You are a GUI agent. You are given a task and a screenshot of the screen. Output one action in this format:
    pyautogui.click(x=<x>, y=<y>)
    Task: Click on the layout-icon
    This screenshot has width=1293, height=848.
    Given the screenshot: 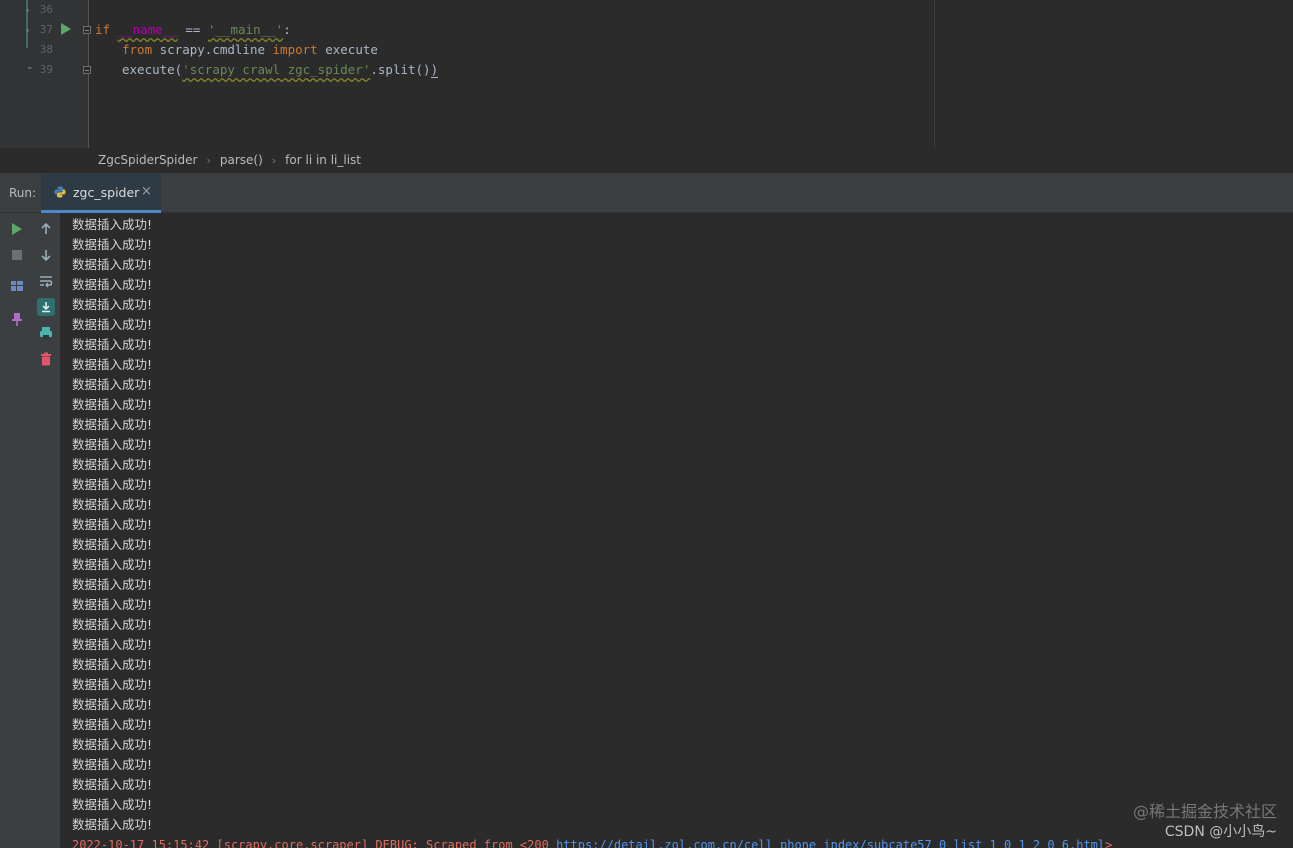 What is the action you would take?
    pyautogui.click(x=17, y=286)
    